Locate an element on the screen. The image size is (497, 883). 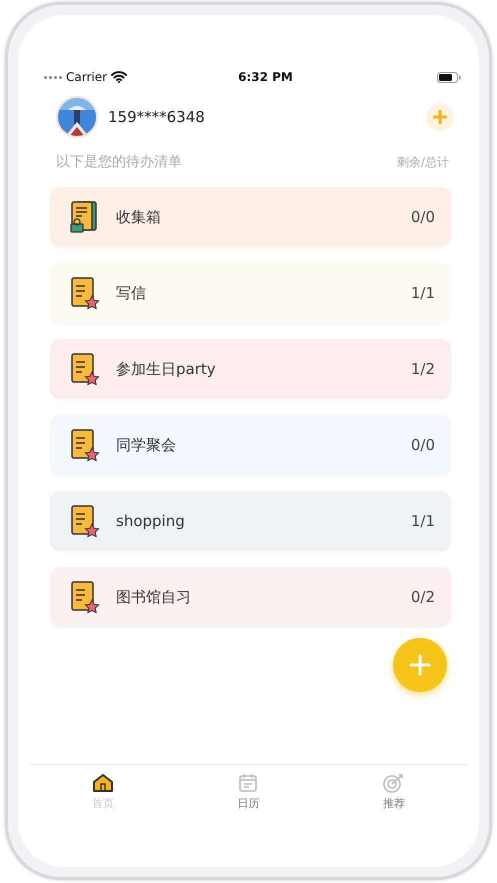
avatar is located at coordinates (77, 117).